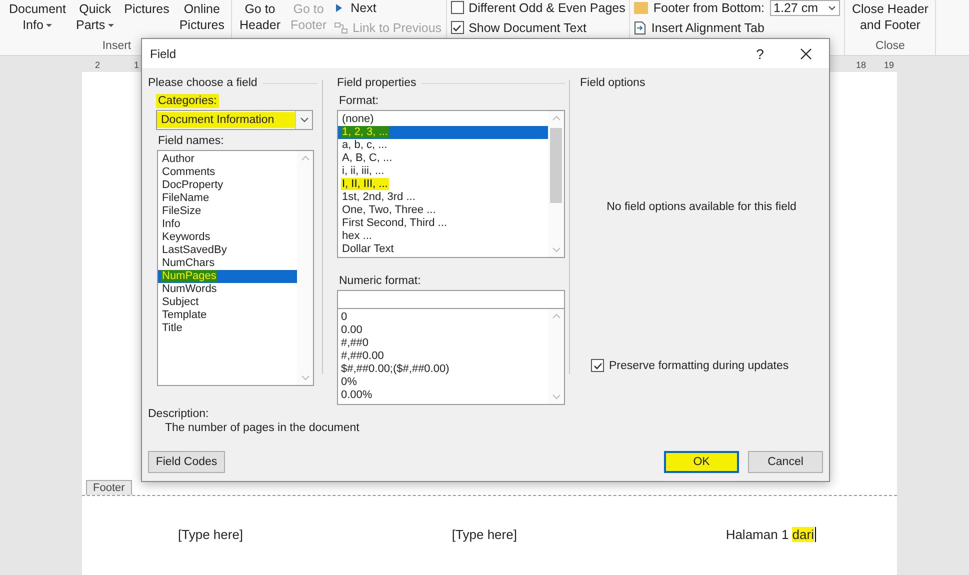 Image resolution: width=969 pixels, height=575 pixels. Describe the element at coordinates (709, 7) in the screenshot. I see `spin-label: Footer from Bottom:` at that location.